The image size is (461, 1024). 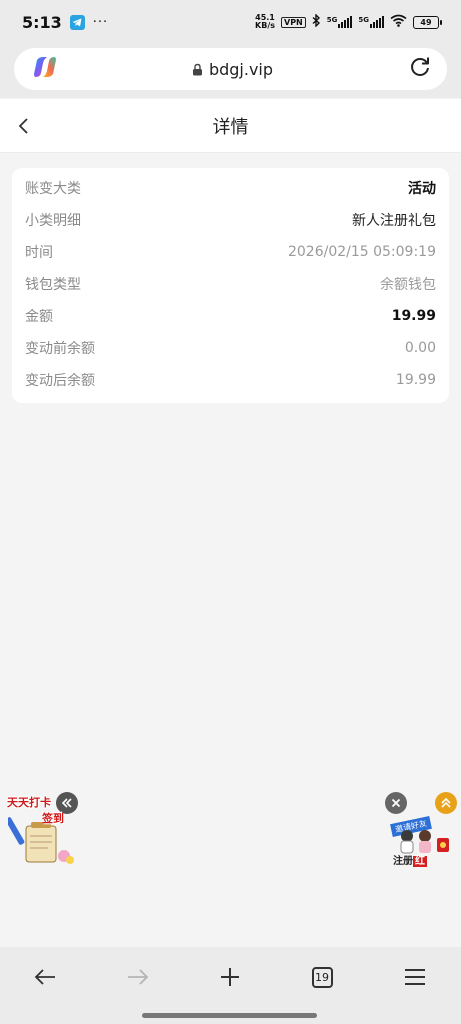 What do you see at coordinates (420, 348) in the screenshot?
I see `detail-value: 0.00` at bounding box center [420, 348].